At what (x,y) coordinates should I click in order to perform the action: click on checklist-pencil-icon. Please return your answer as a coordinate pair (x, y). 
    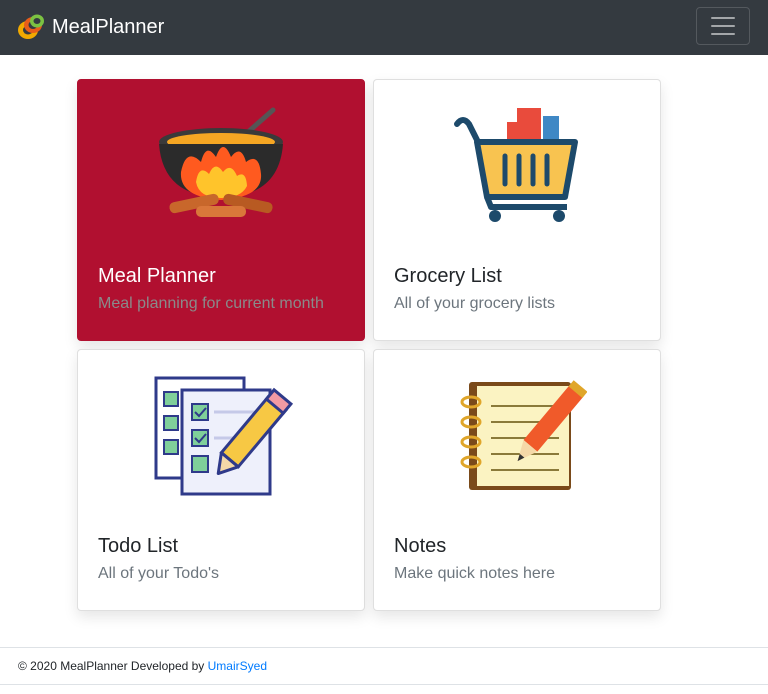
    Looking at the image, I should click on (224, 436).